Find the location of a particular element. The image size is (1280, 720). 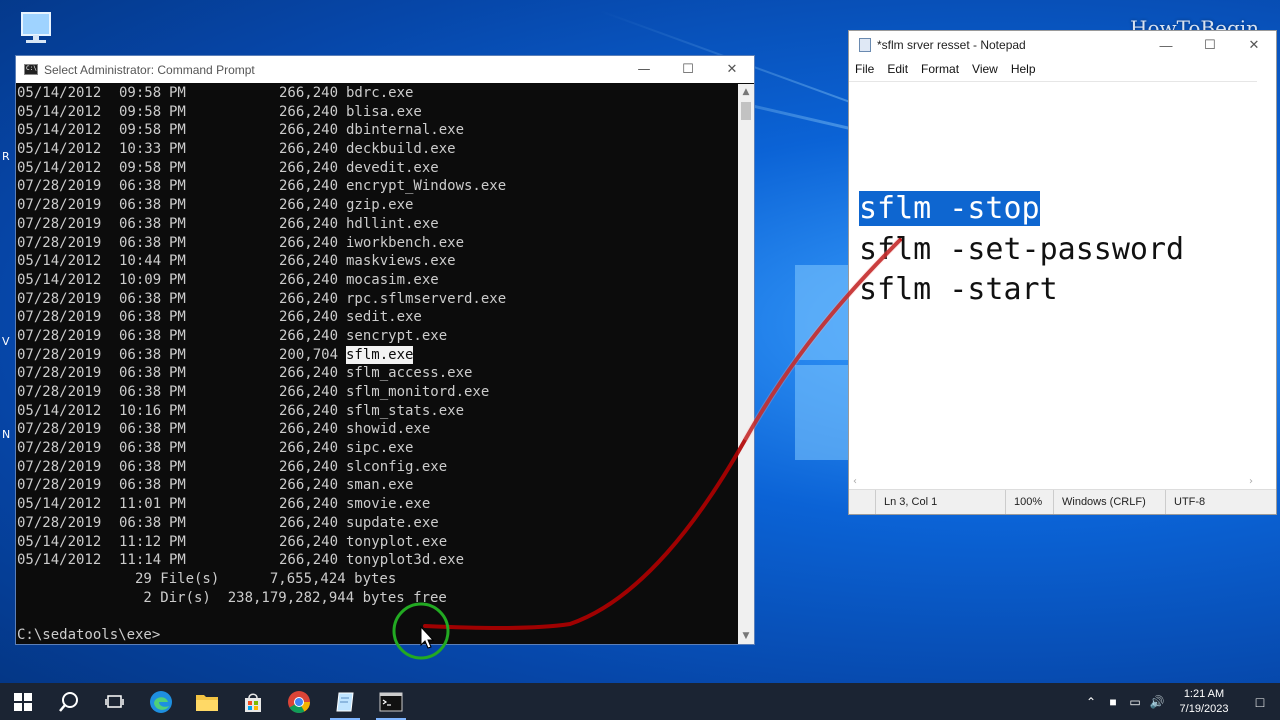

menu-edit: Edit is located at coordinates (897, 69).